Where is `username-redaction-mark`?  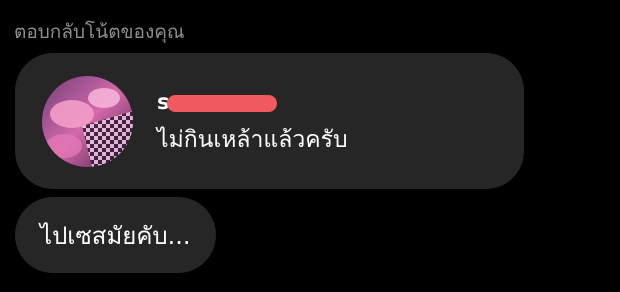 username-redaction-mark is located at coordinates (222, 103).